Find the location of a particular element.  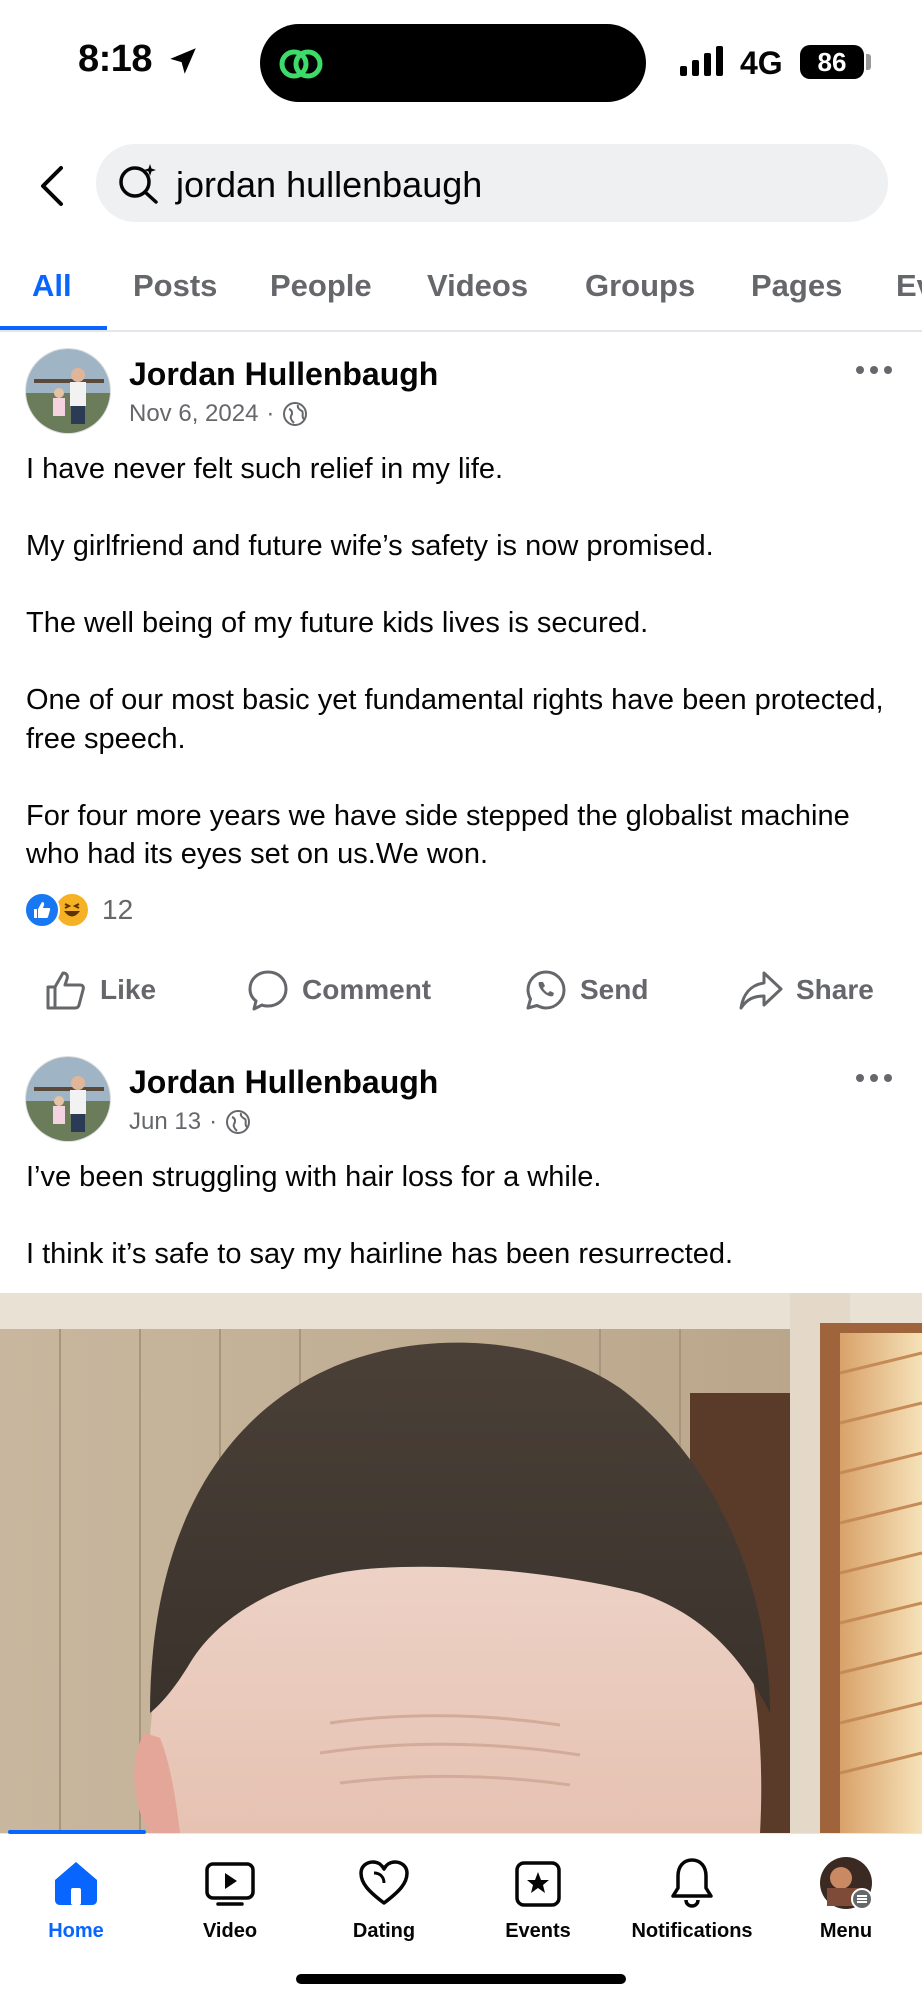

tab-groups: Groups is located at coordinates (640, 286).